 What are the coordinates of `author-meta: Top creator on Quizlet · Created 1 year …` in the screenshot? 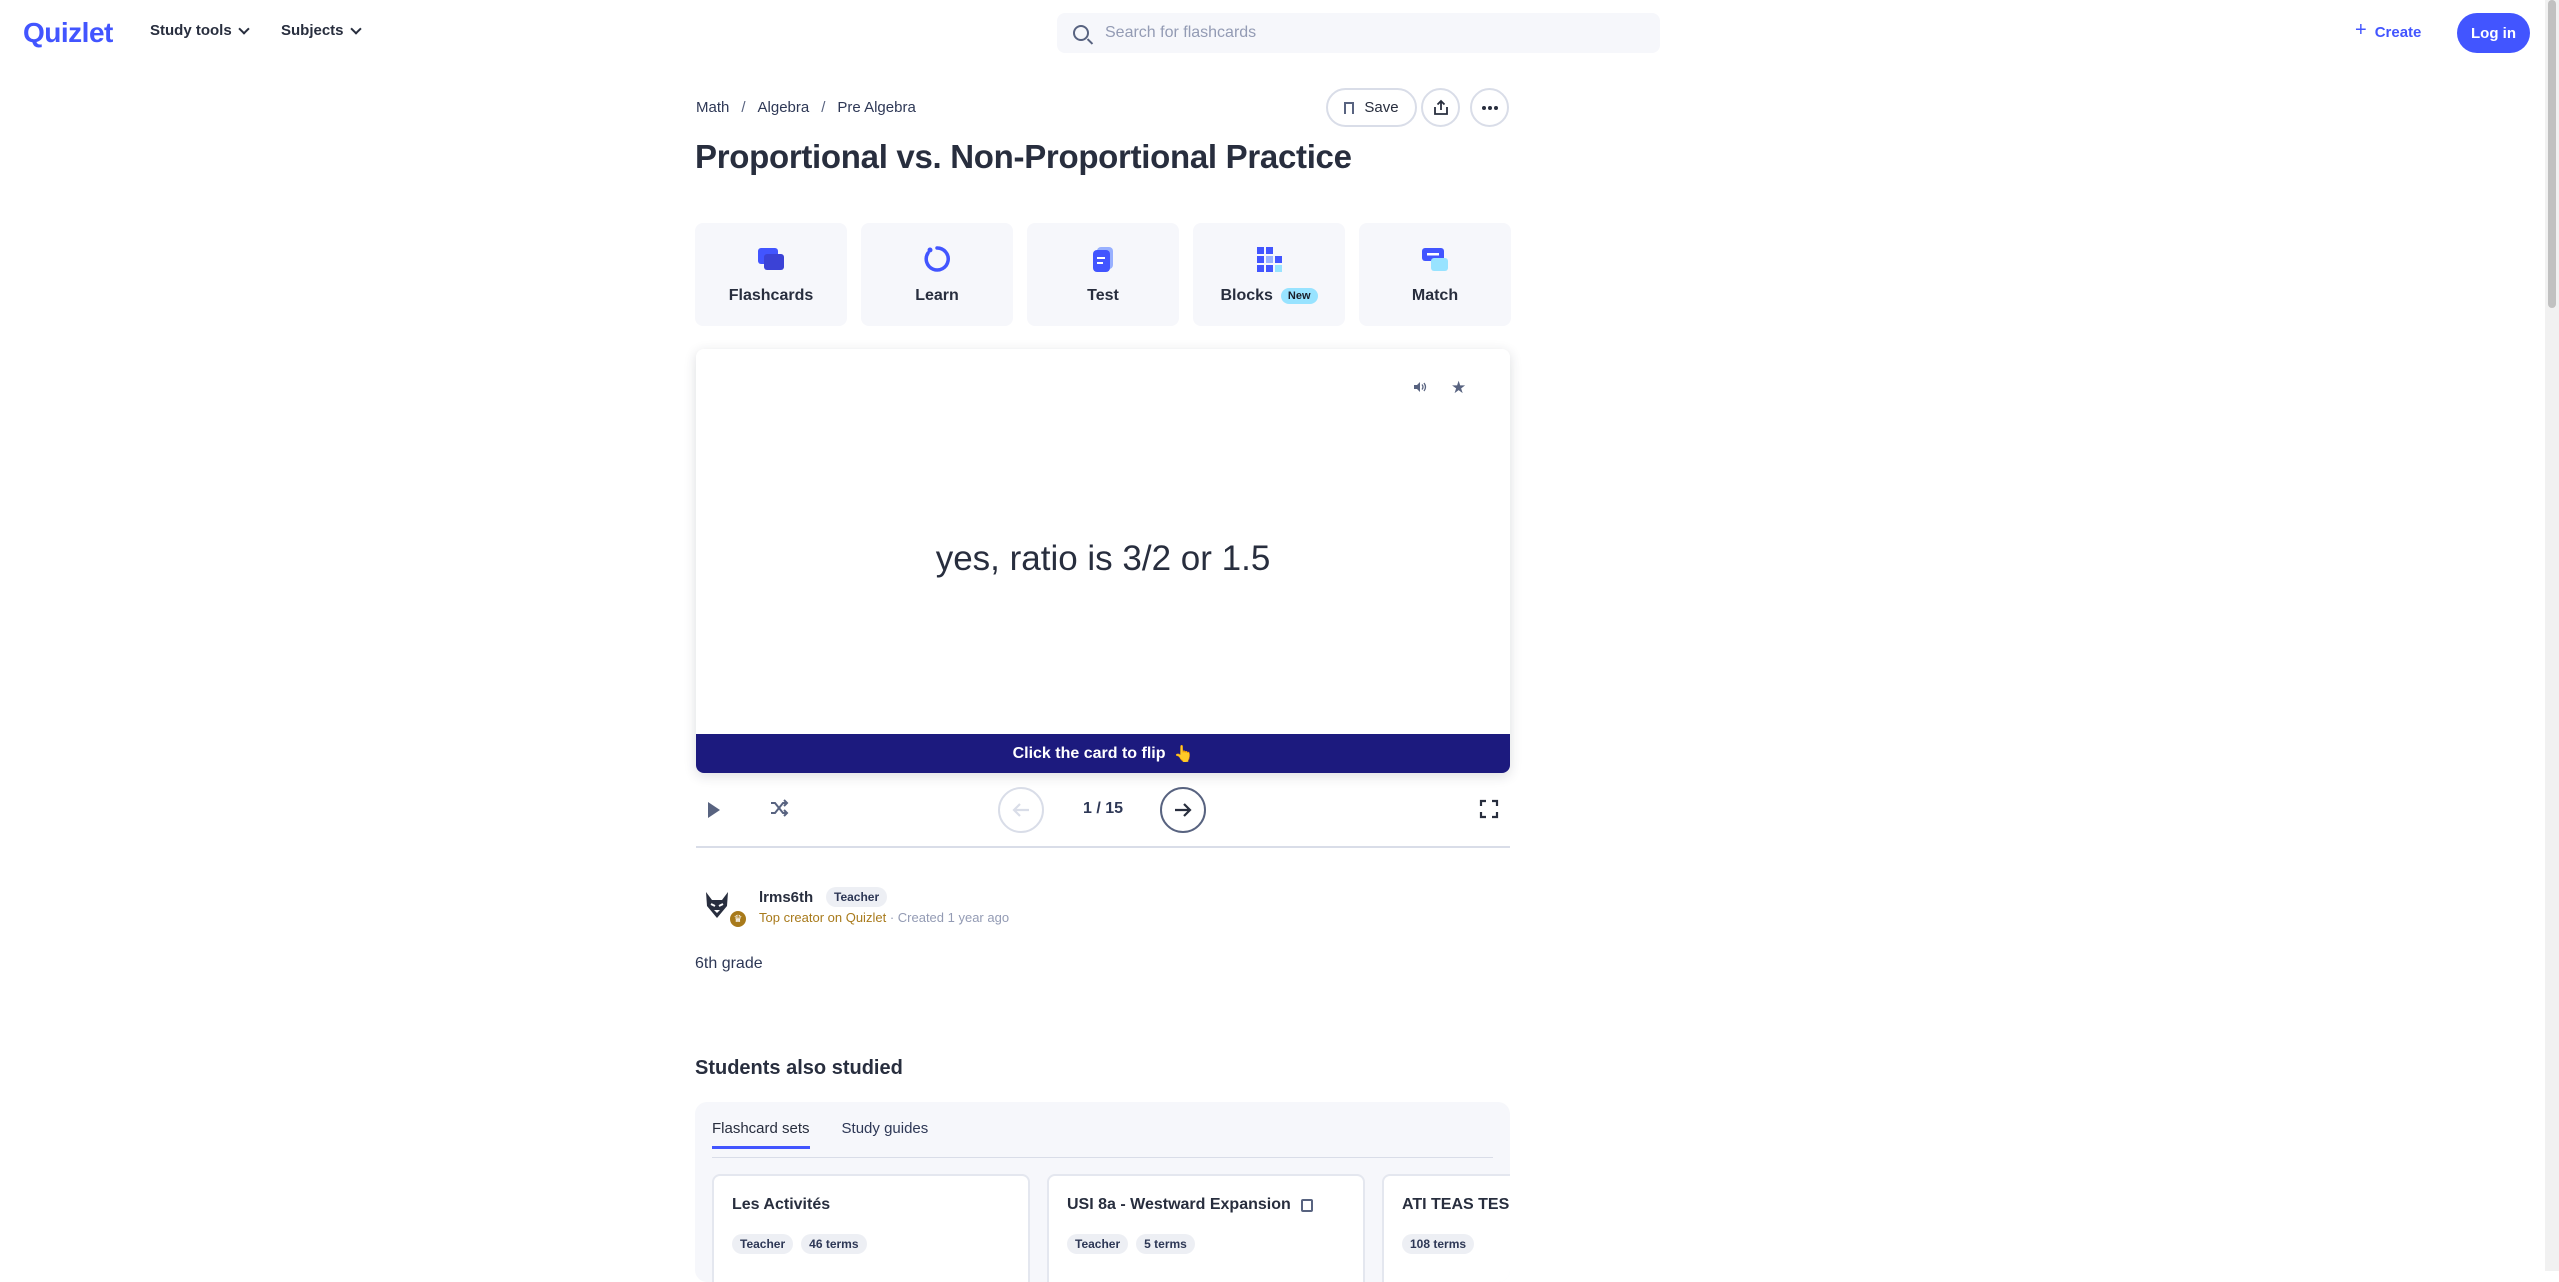 It's located at (884, 917).